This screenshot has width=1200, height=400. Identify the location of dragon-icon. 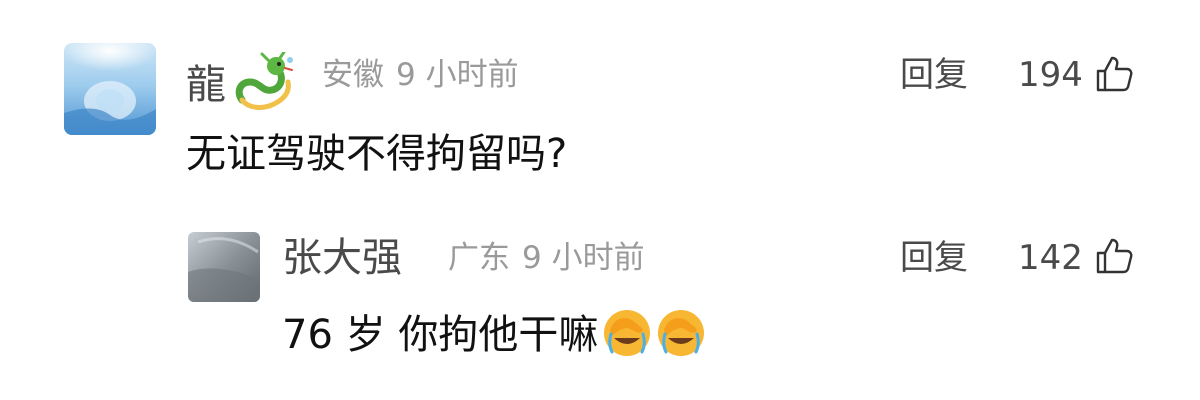
(264, 81).